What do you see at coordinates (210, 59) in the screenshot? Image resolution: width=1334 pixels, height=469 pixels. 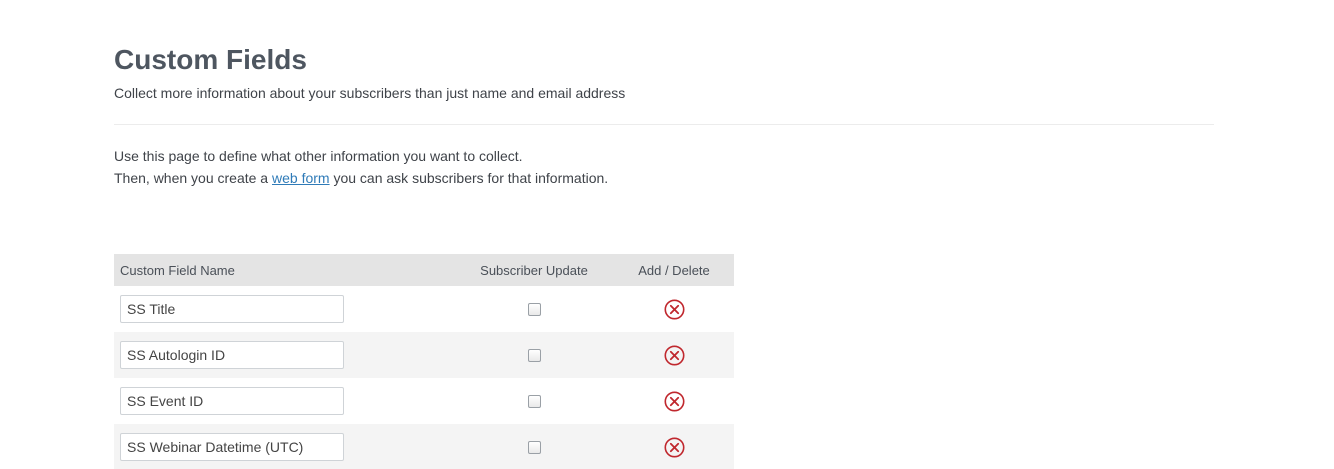 I see `page-title: Custom Fields` at bounding box center [210, 59].